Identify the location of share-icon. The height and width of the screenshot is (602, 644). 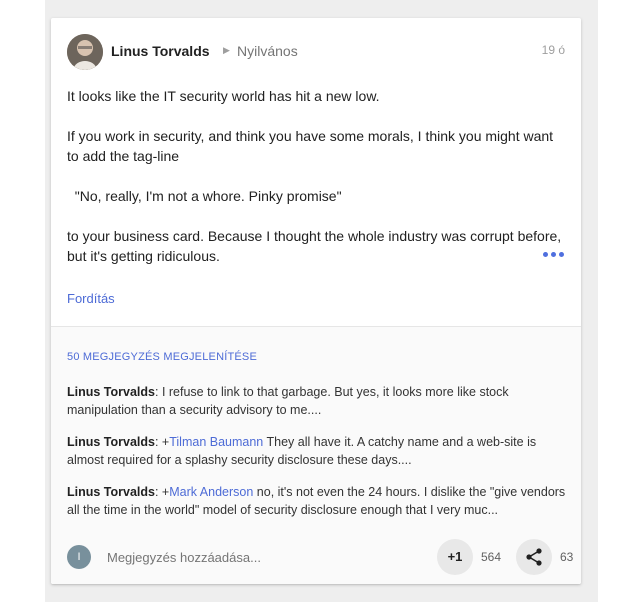
(534, 557).